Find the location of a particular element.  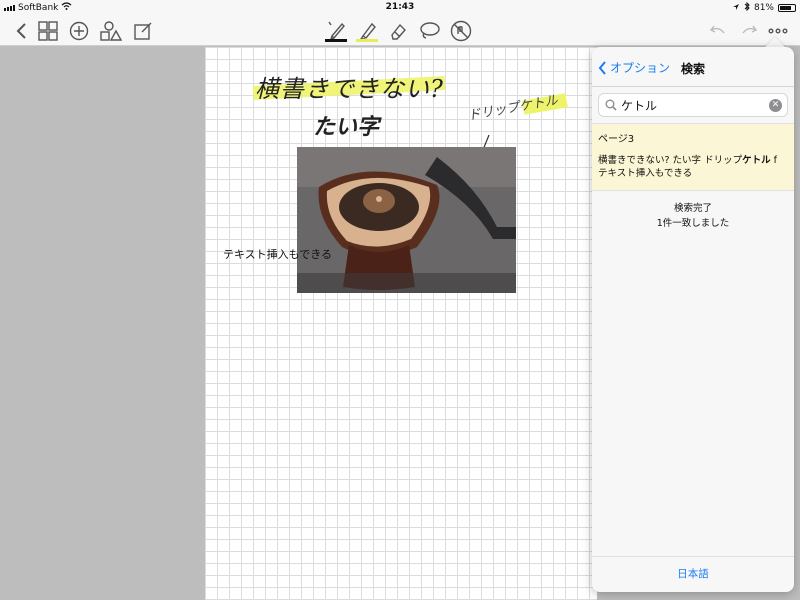

popover-nav-bar: オプション 検索 is located at coordinates (693, 67).